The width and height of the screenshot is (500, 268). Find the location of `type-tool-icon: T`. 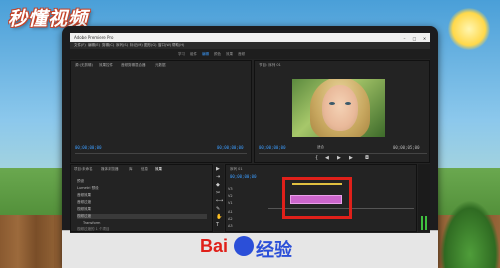

type-tool-icon: T is located at coordinates (217, 225).